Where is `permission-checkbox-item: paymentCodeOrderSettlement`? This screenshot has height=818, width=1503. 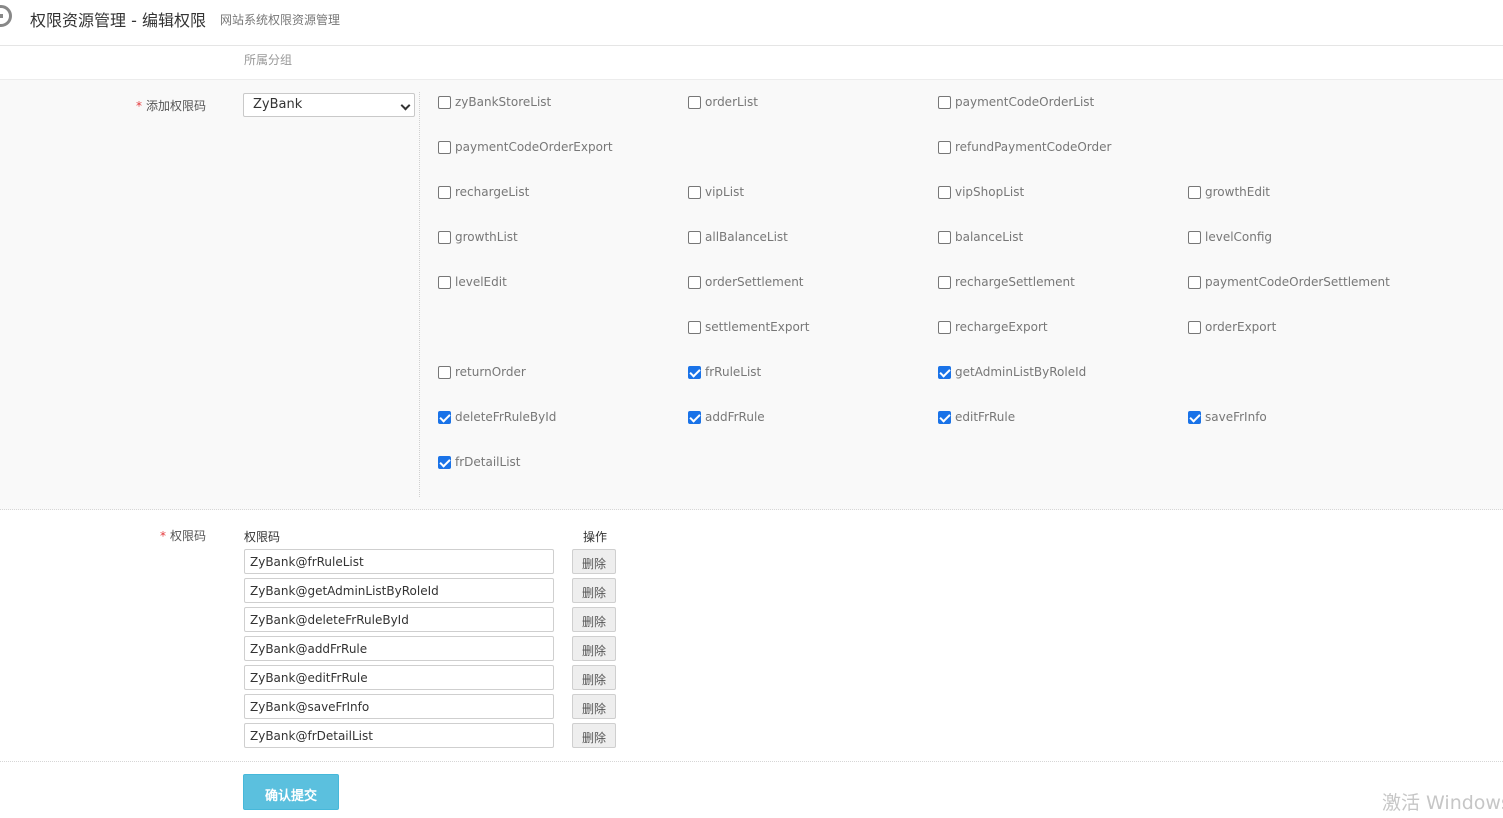 permission-checkbox-item: paymentCodeOrderSettlement is located at coordinates (1289, 282).